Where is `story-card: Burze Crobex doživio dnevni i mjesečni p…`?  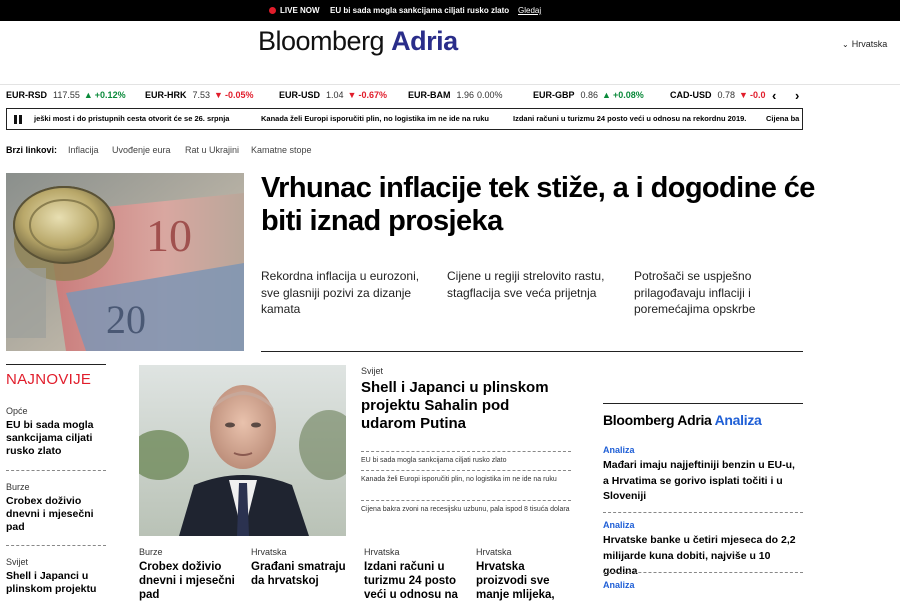 story-card: Burze Crobex doživio dnevni i mjesečni p… is located at coordinates (189, 574).